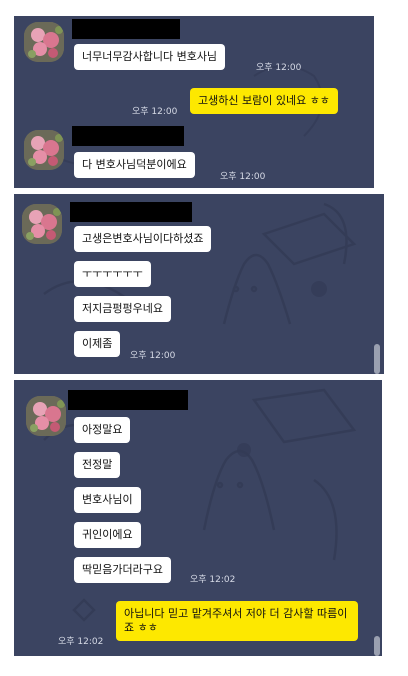  I want to click on message-bubble: 딱믿음가더라구요, so click(122, 570).